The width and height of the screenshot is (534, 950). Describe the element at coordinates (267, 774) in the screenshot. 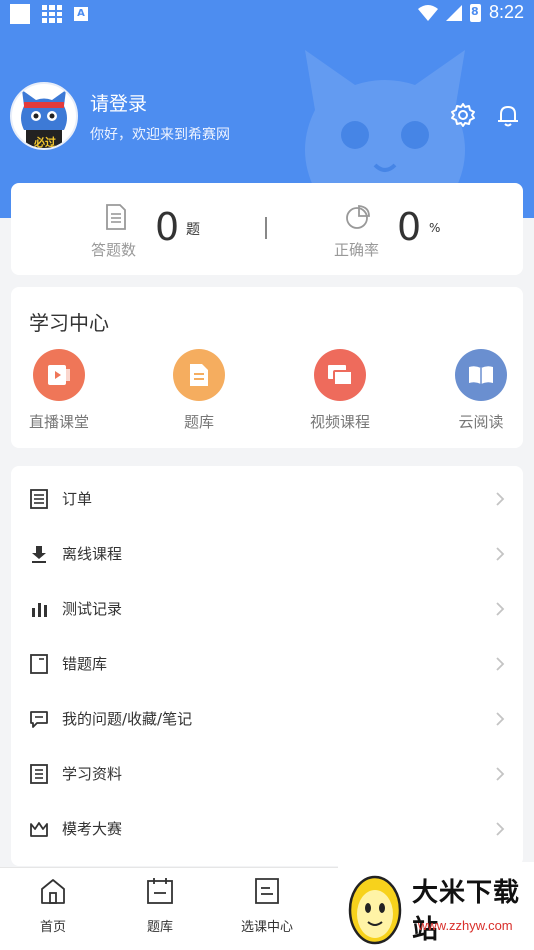

I see `menu-item-study-materials: 学习资料` at that location.